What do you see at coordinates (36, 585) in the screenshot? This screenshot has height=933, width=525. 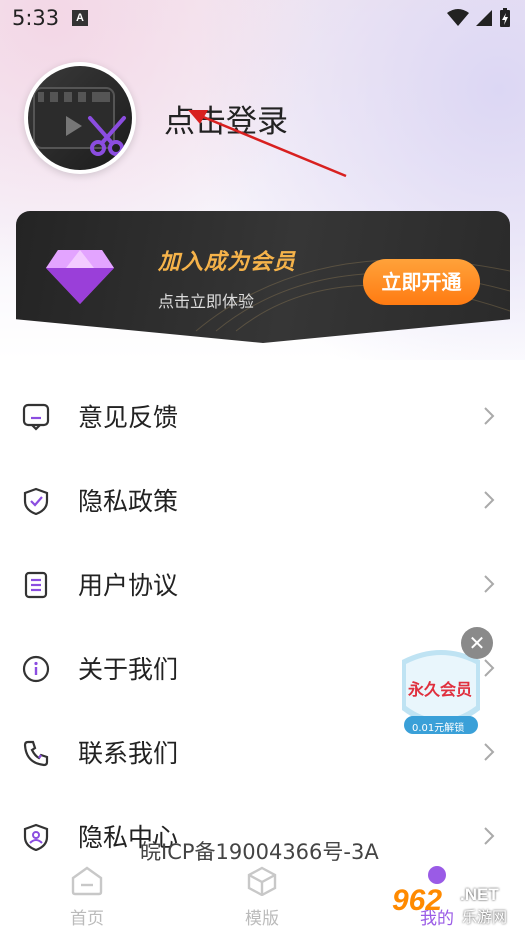 I see `document-icon` at bounding box center [36, 585].